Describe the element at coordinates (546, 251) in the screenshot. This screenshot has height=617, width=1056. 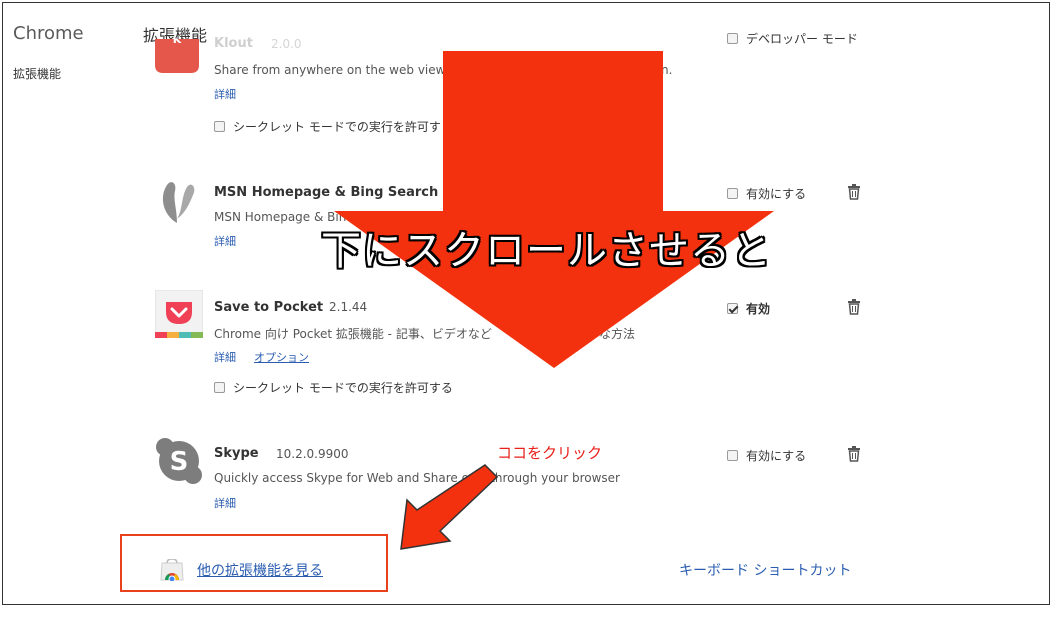
I see `scroll-caption: 下にスクロールさせると` at that location.